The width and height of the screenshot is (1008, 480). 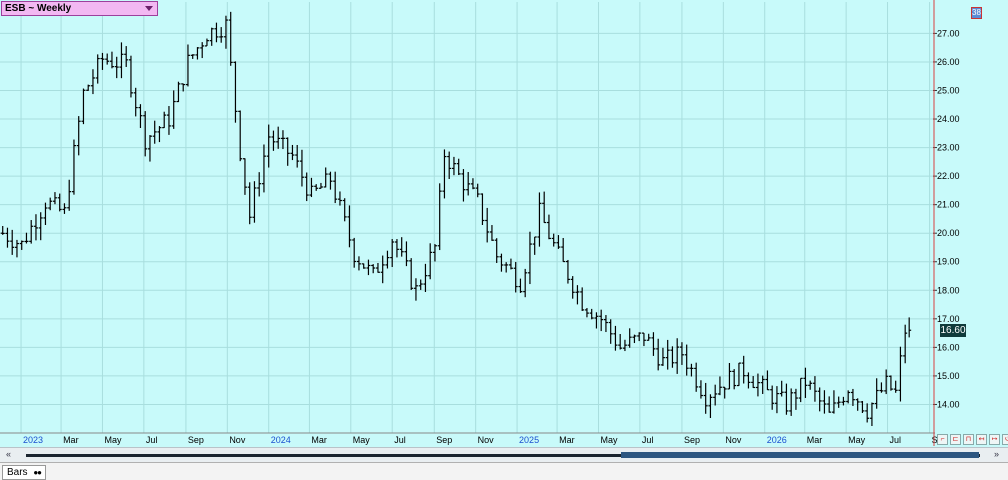 What do you see at coordinates (948, 33) in the screenshot?
I see `y-tick-label: 27.00` at bounding box center [948, 33].